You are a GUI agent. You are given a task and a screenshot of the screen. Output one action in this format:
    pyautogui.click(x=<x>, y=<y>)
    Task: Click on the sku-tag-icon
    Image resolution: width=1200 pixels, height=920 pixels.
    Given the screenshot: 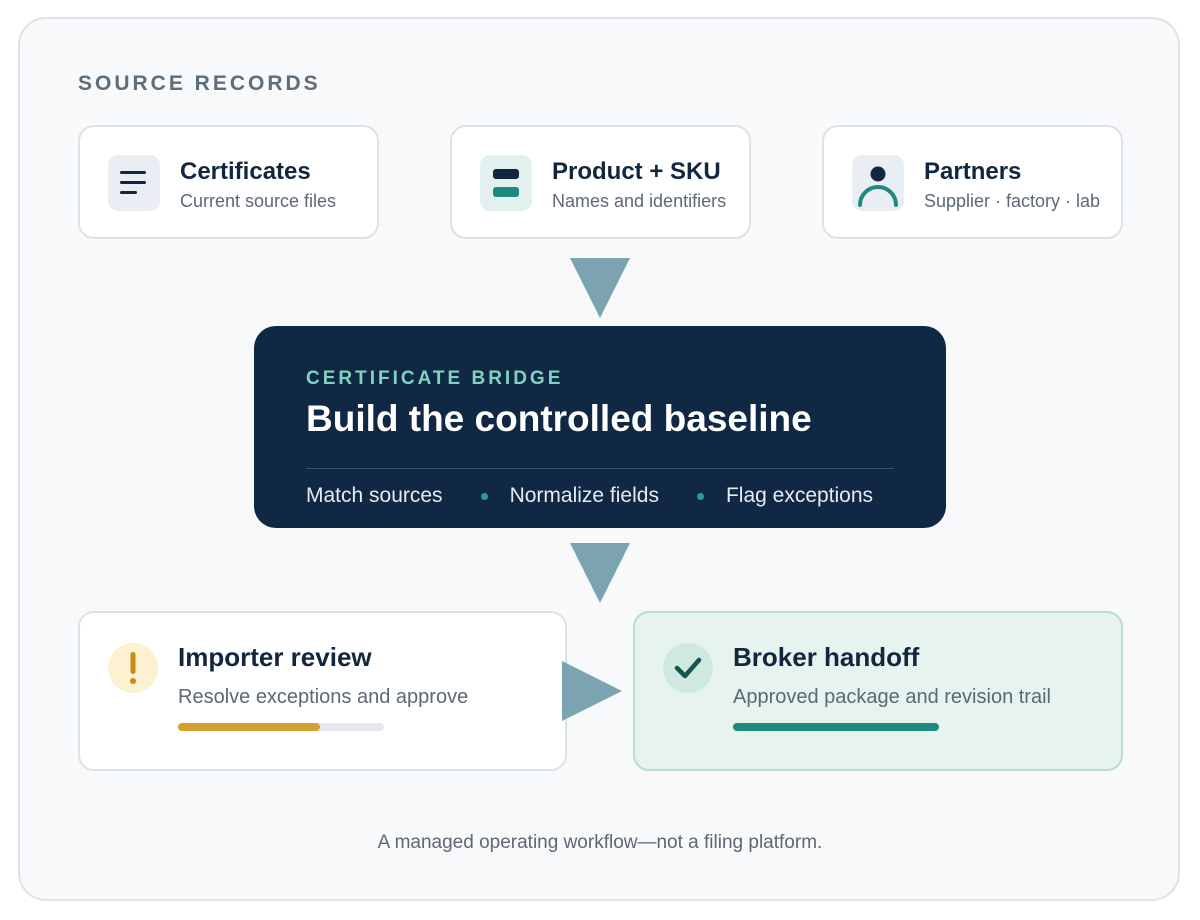 What is the action you would take?
    pyautogui.click(x=506, y=183)
    